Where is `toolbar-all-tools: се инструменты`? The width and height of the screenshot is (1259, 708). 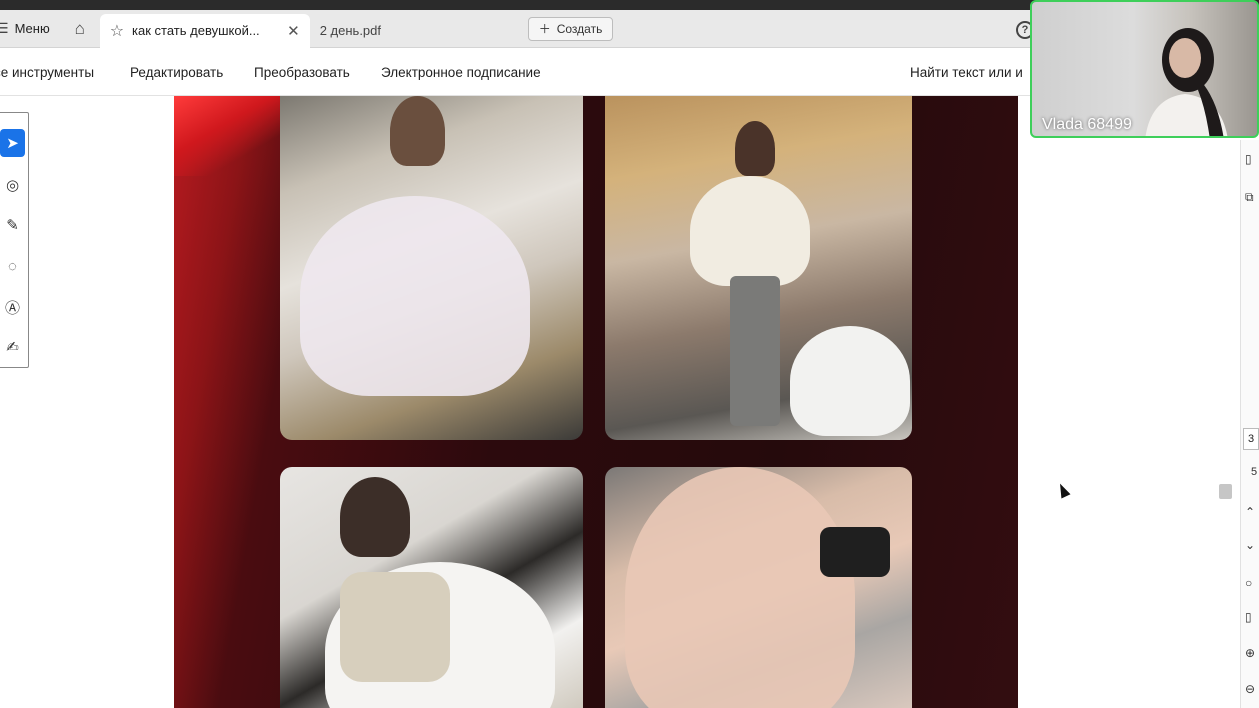 toolbar-all-tools: се инструменты is located at coordinates (47, 72).